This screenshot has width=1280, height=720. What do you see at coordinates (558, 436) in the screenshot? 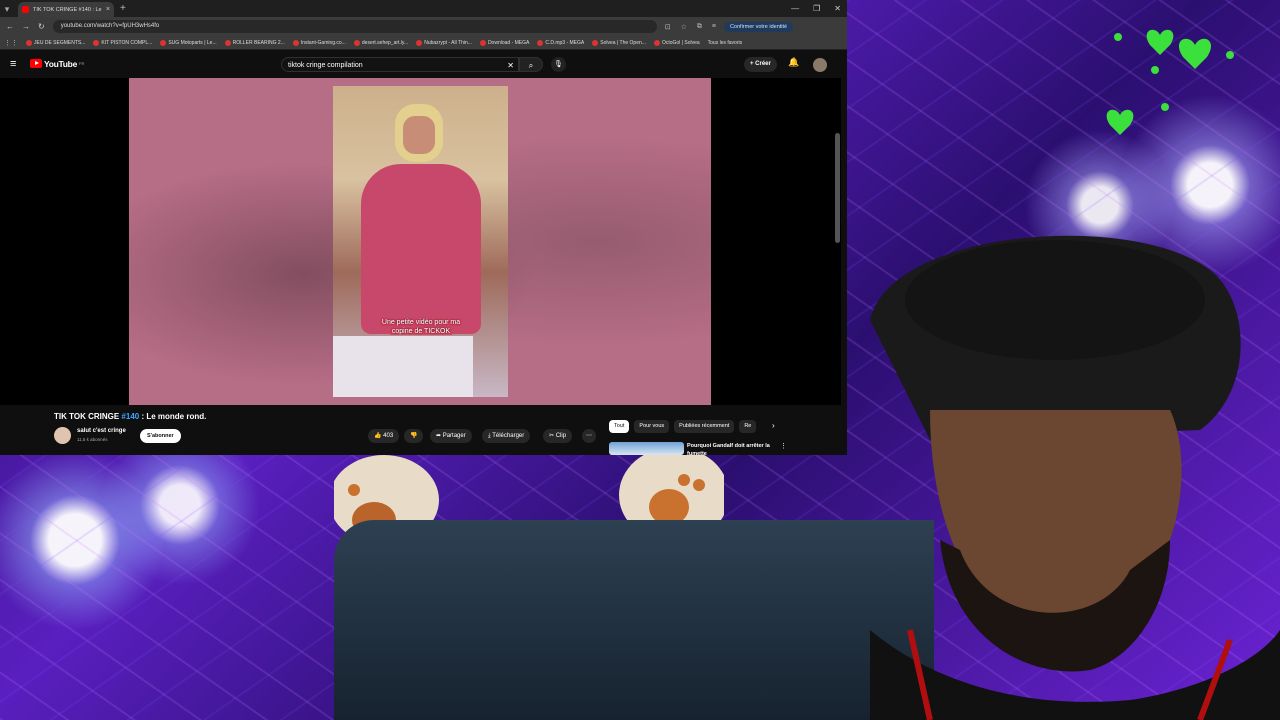
I see `clip-button: ✂ Clip` at bounding box center [558, 436].